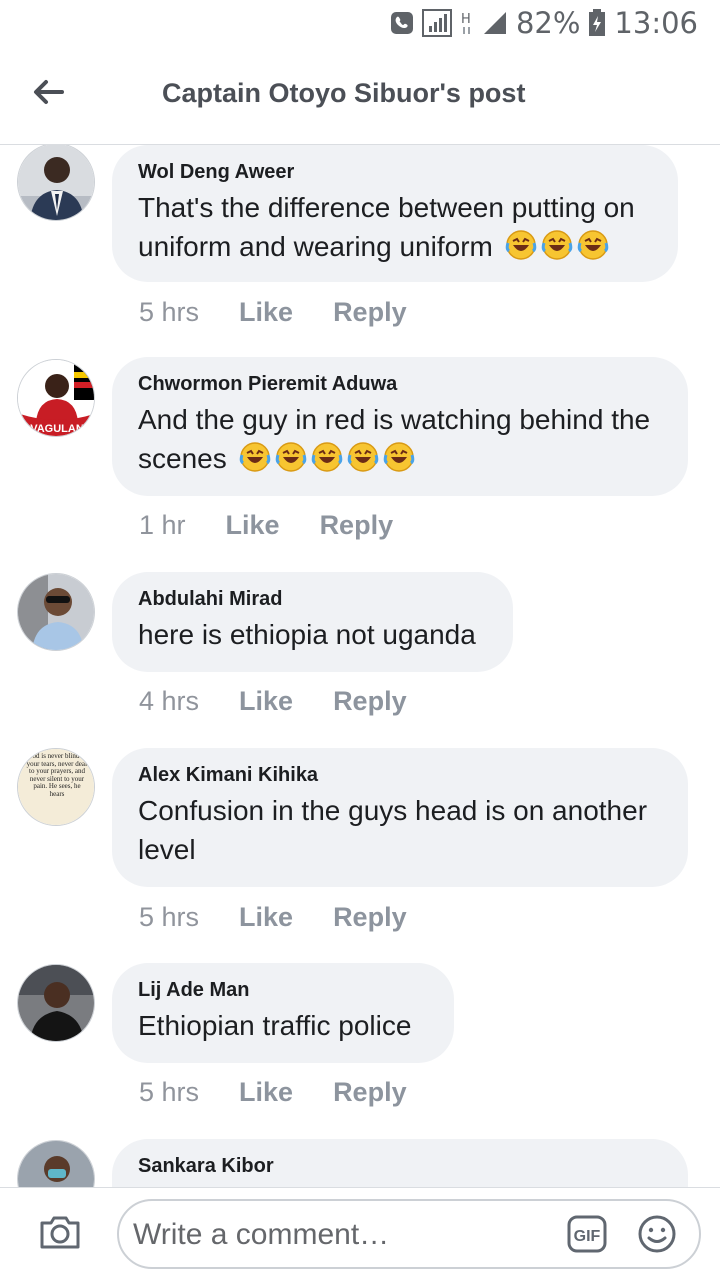  I want to click on page-title: Captain Otoyo Sibuor's post, so click(344, 93).